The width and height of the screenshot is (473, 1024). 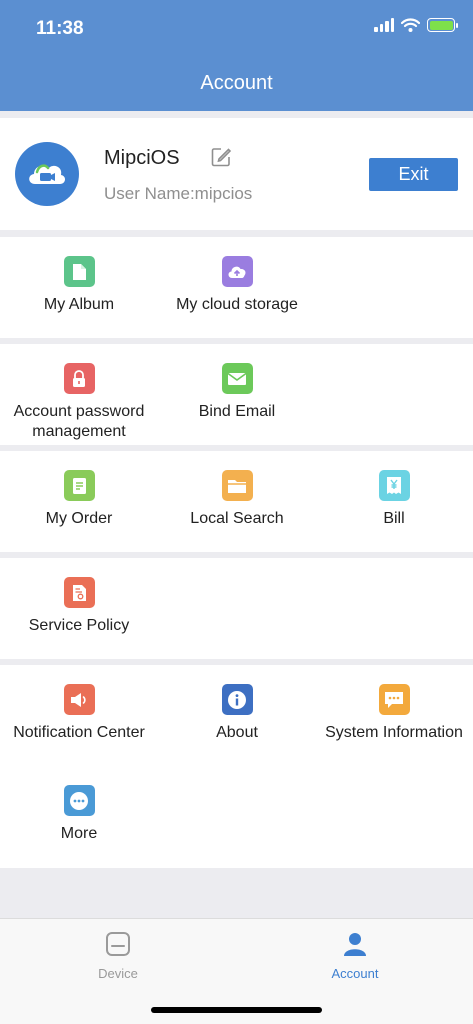 What do you see at coordinates (60, 28) in the screenshot?
I see `status-time: 11:38` at bounding box center [60, 28].